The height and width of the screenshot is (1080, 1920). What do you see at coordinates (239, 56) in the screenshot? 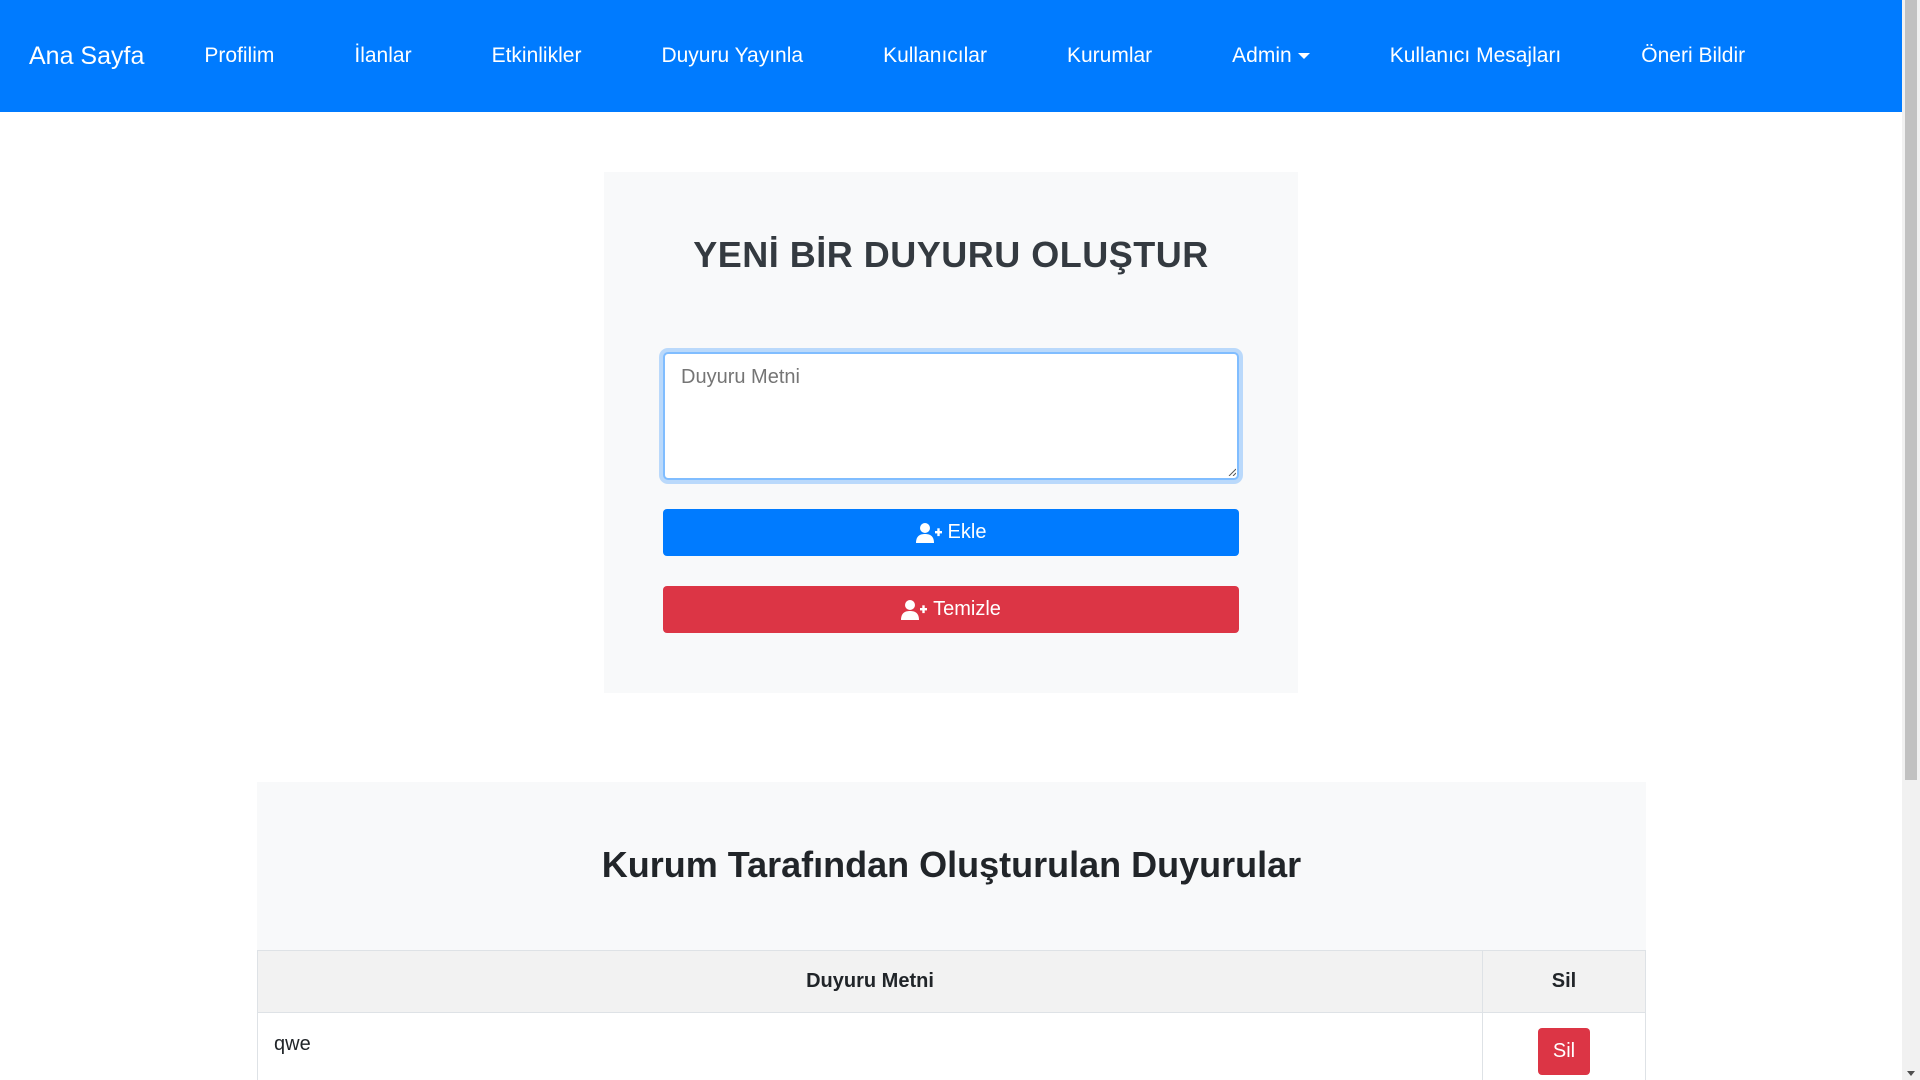
I see `nav-item-profilim: Profilim` at bounding box center [239, 56].